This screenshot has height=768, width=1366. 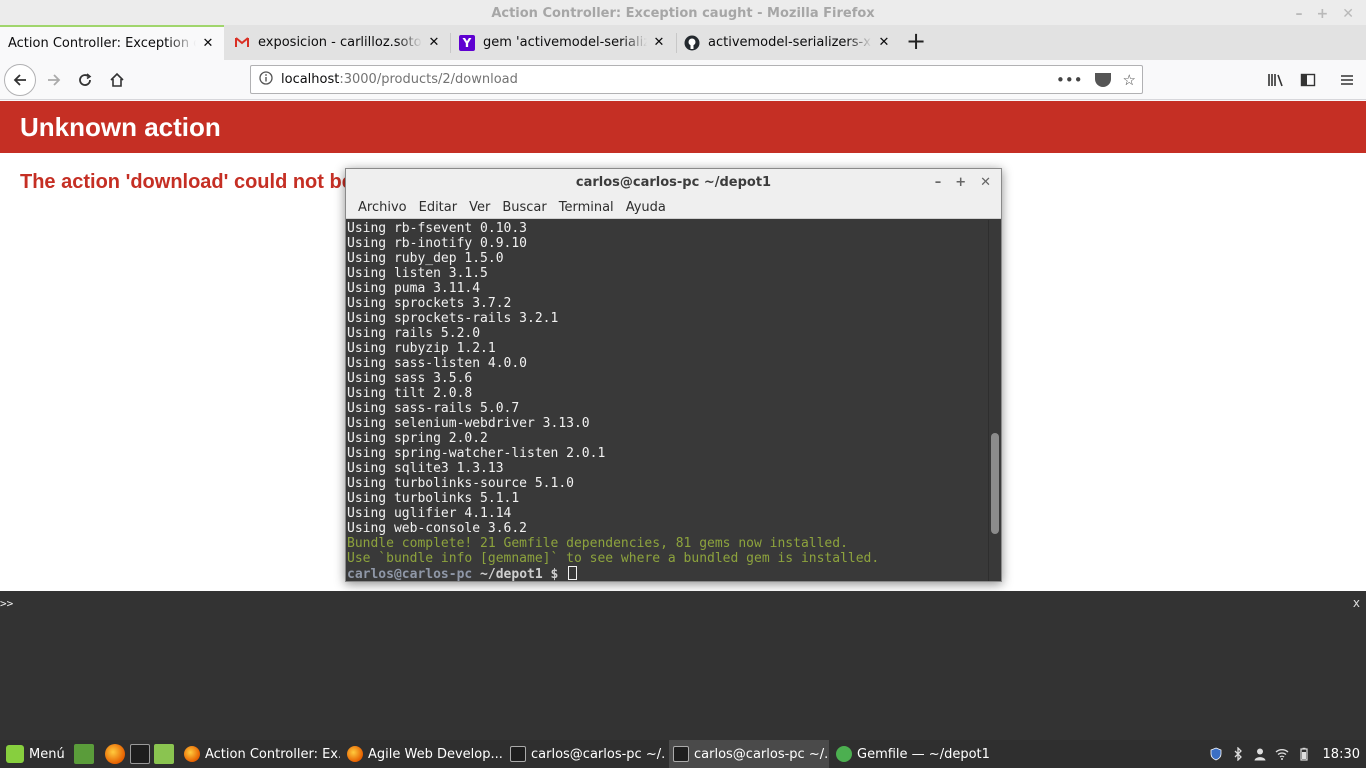 I want to click on console-prompt: >>, so click(x=6, y=603).